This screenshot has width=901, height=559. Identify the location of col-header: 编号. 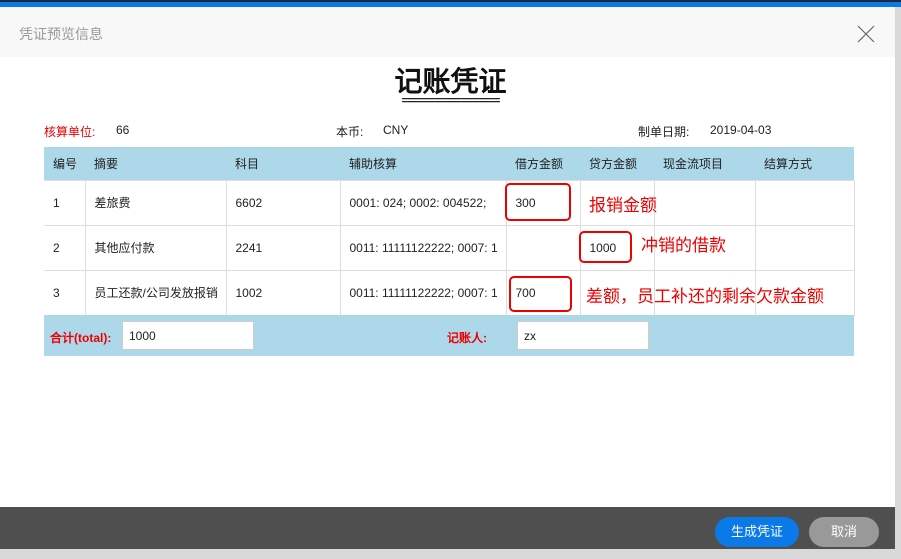
(64, 163).